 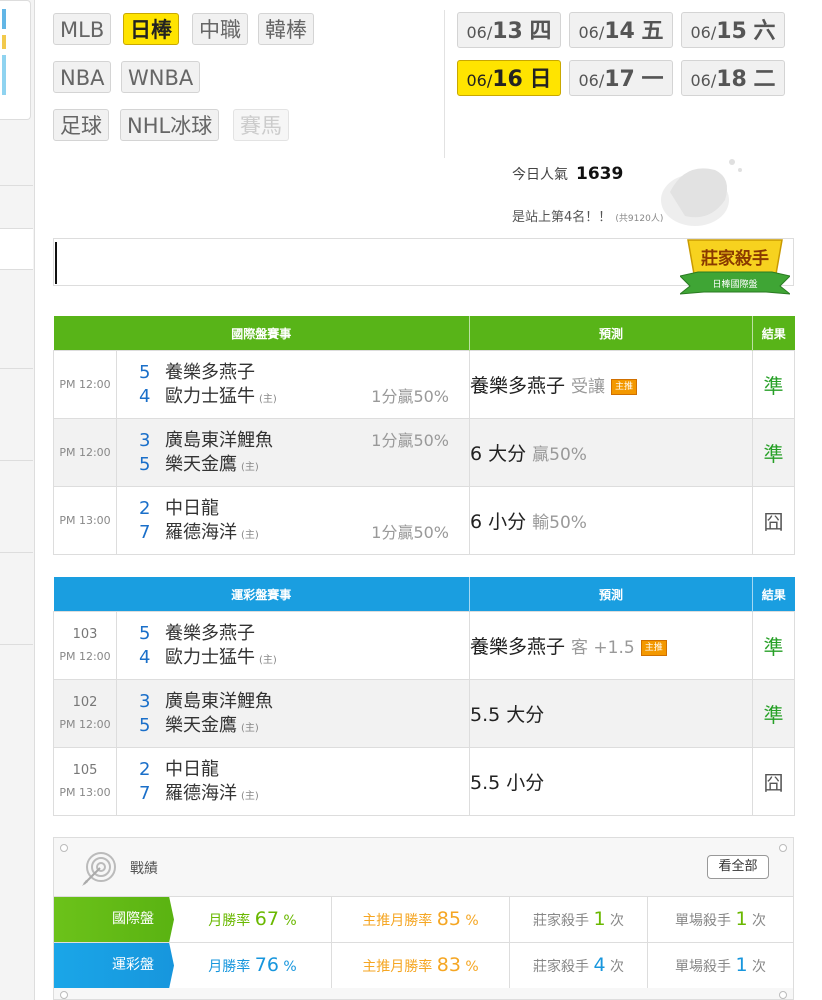 What do you see at coordinates (562, 217) in the screenshot?
I see `rank-text: 是站上第4名！！` at bounding box center [562, 217].